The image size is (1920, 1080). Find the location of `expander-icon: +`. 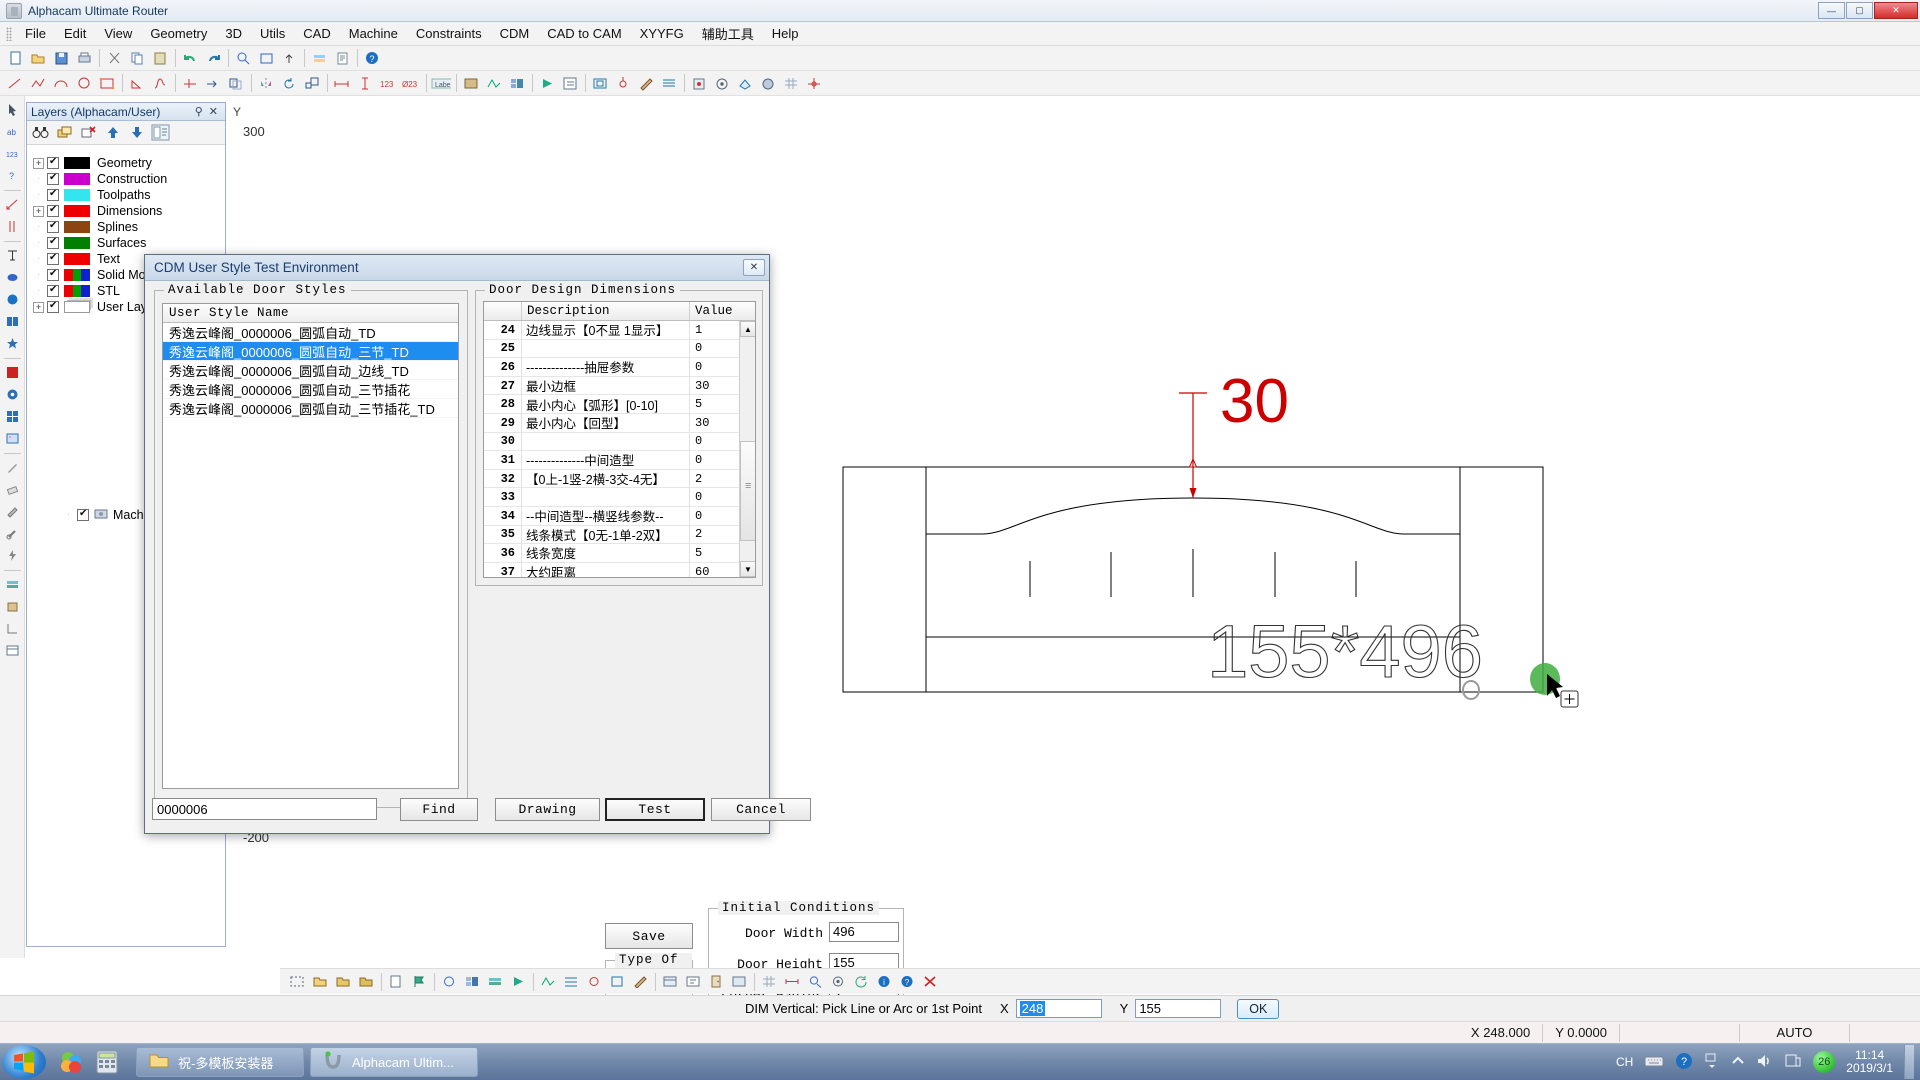

expander-icon: + is located at coordinates (38, 163).